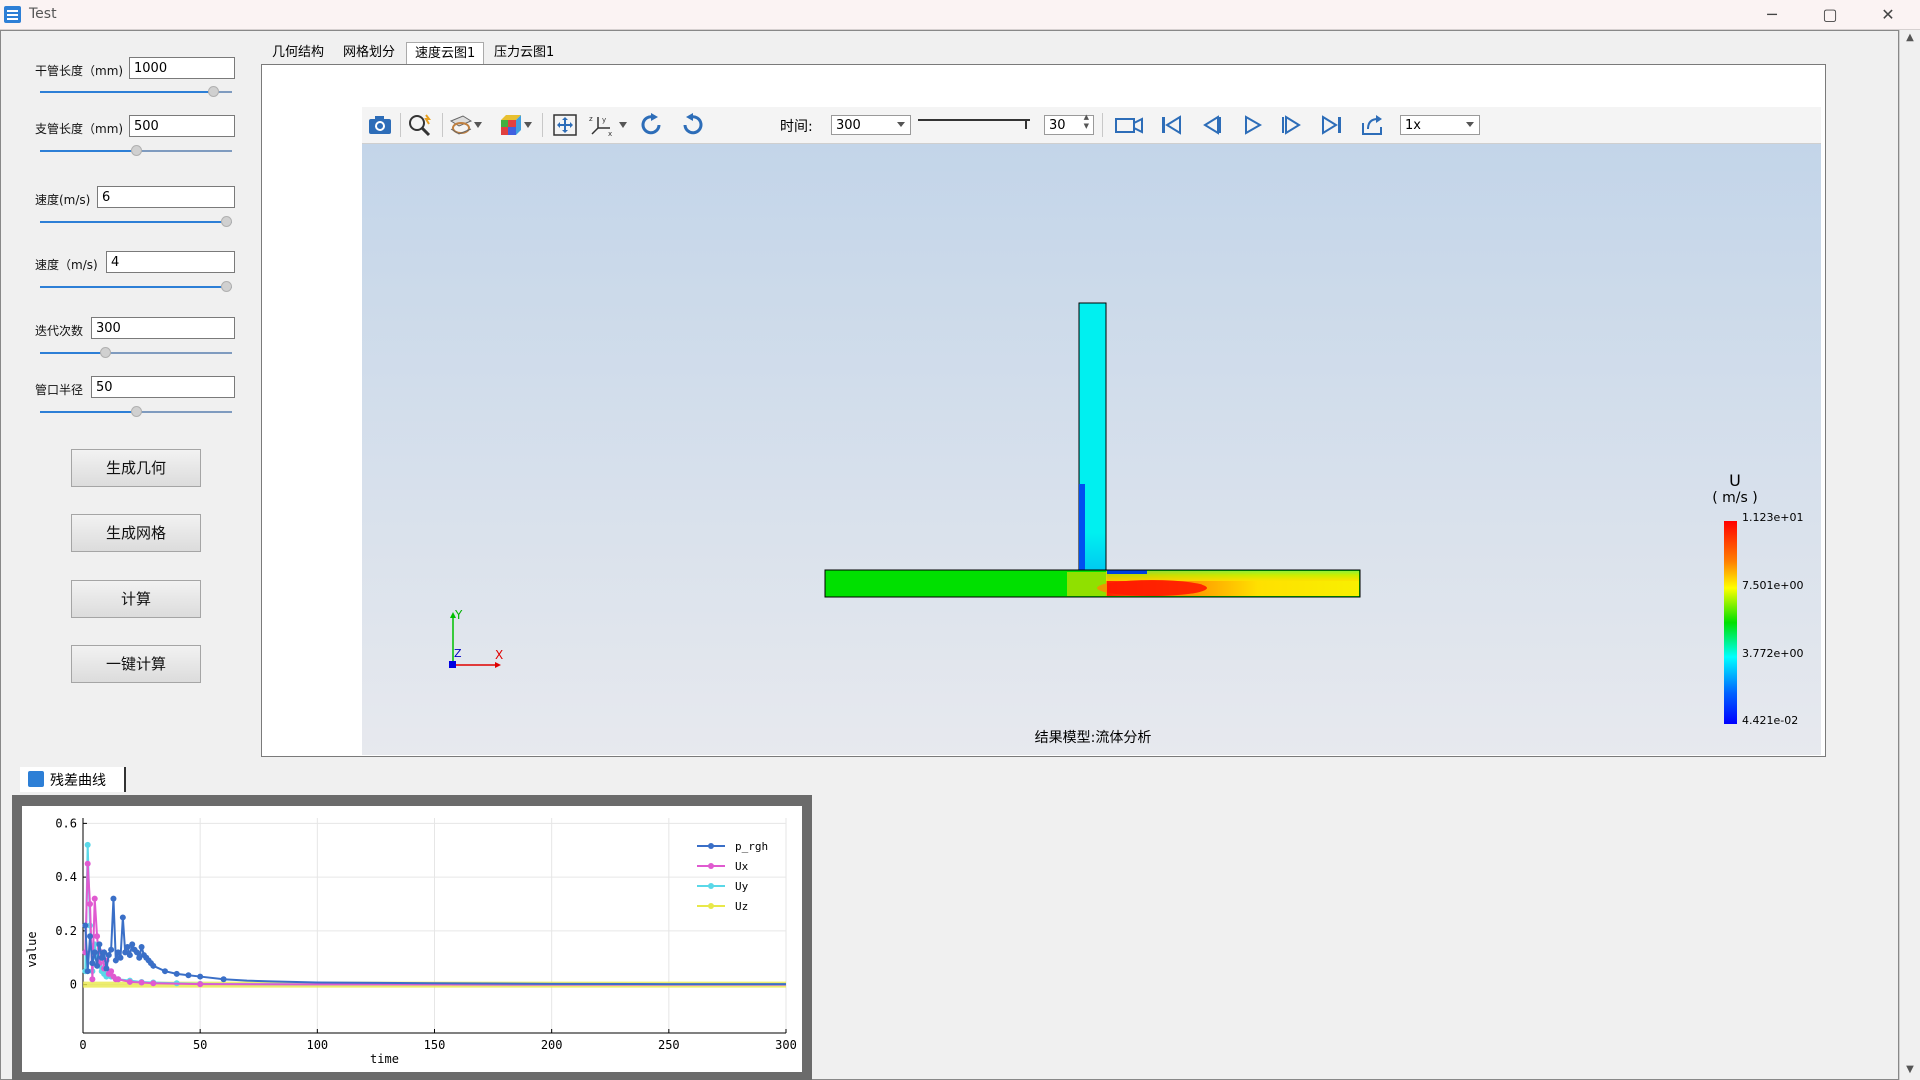 Image resolution: width=1920 pixels, height=1080 pixels. Describe the element at coordinates (380, 125) in the screenshot. I see `camera-icon` at that location.